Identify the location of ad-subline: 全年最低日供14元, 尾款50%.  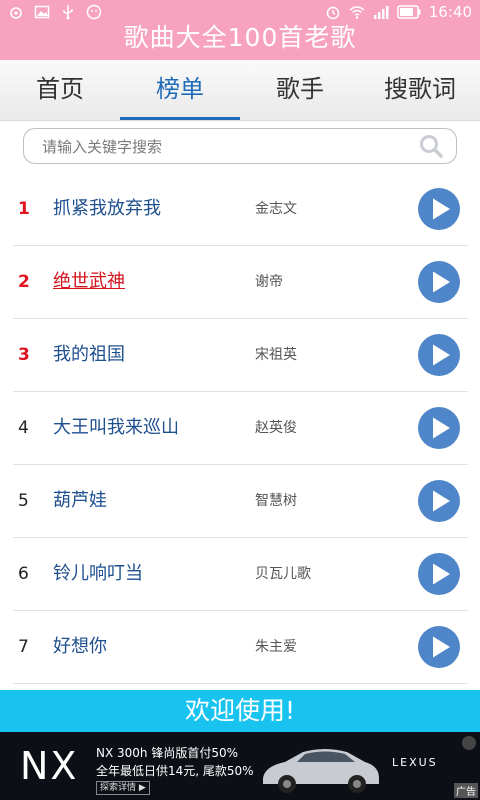
(175, 771).